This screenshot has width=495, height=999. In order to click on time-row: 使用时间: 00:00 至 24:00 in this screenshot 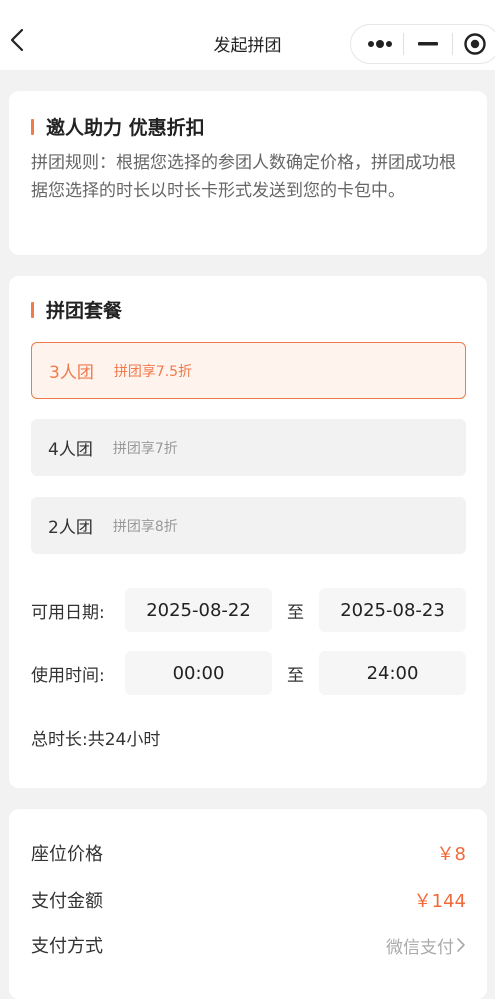, I will do `click(248, 673)`.